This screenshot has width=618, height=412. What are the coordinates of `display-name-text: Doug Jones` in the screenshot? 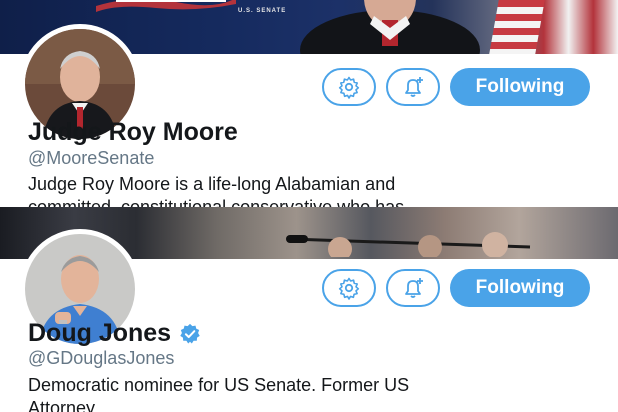 It's located at (100, 333).